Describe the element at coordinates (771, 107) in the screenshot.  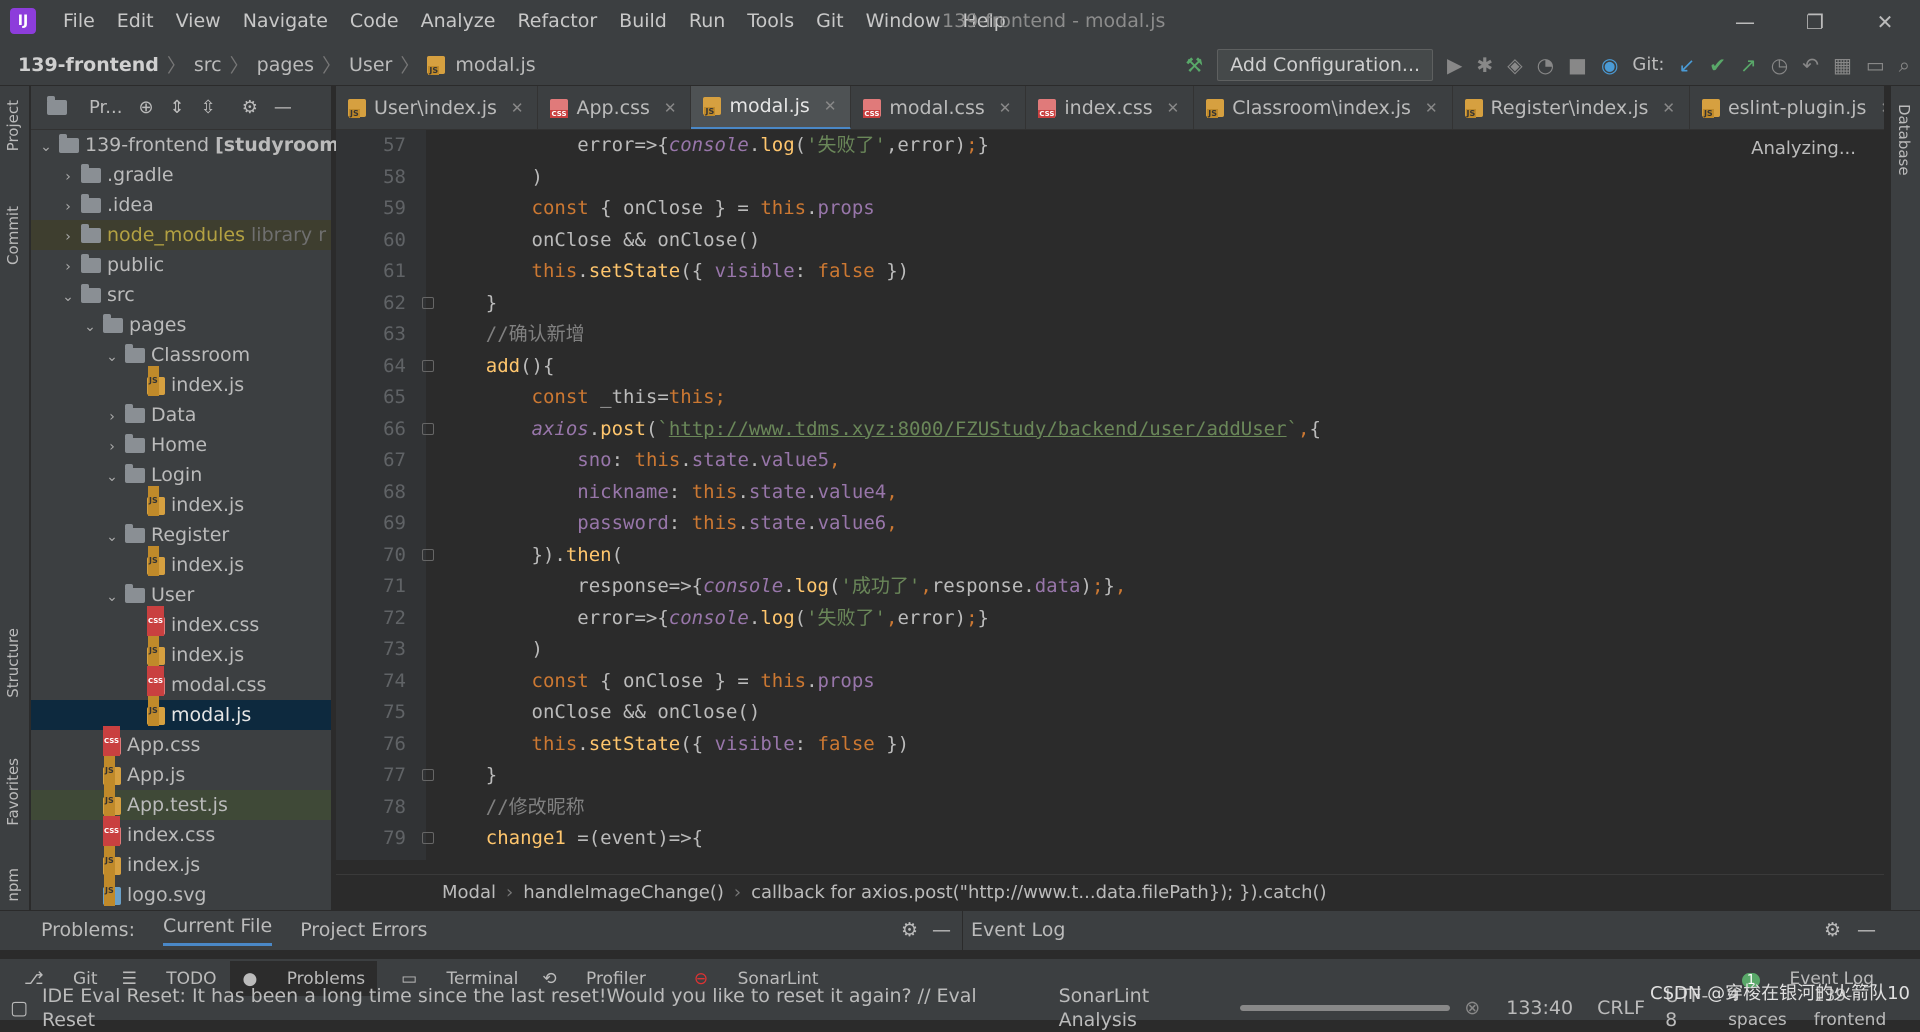
I see `editor-tab: modal.js ✕` at that location.